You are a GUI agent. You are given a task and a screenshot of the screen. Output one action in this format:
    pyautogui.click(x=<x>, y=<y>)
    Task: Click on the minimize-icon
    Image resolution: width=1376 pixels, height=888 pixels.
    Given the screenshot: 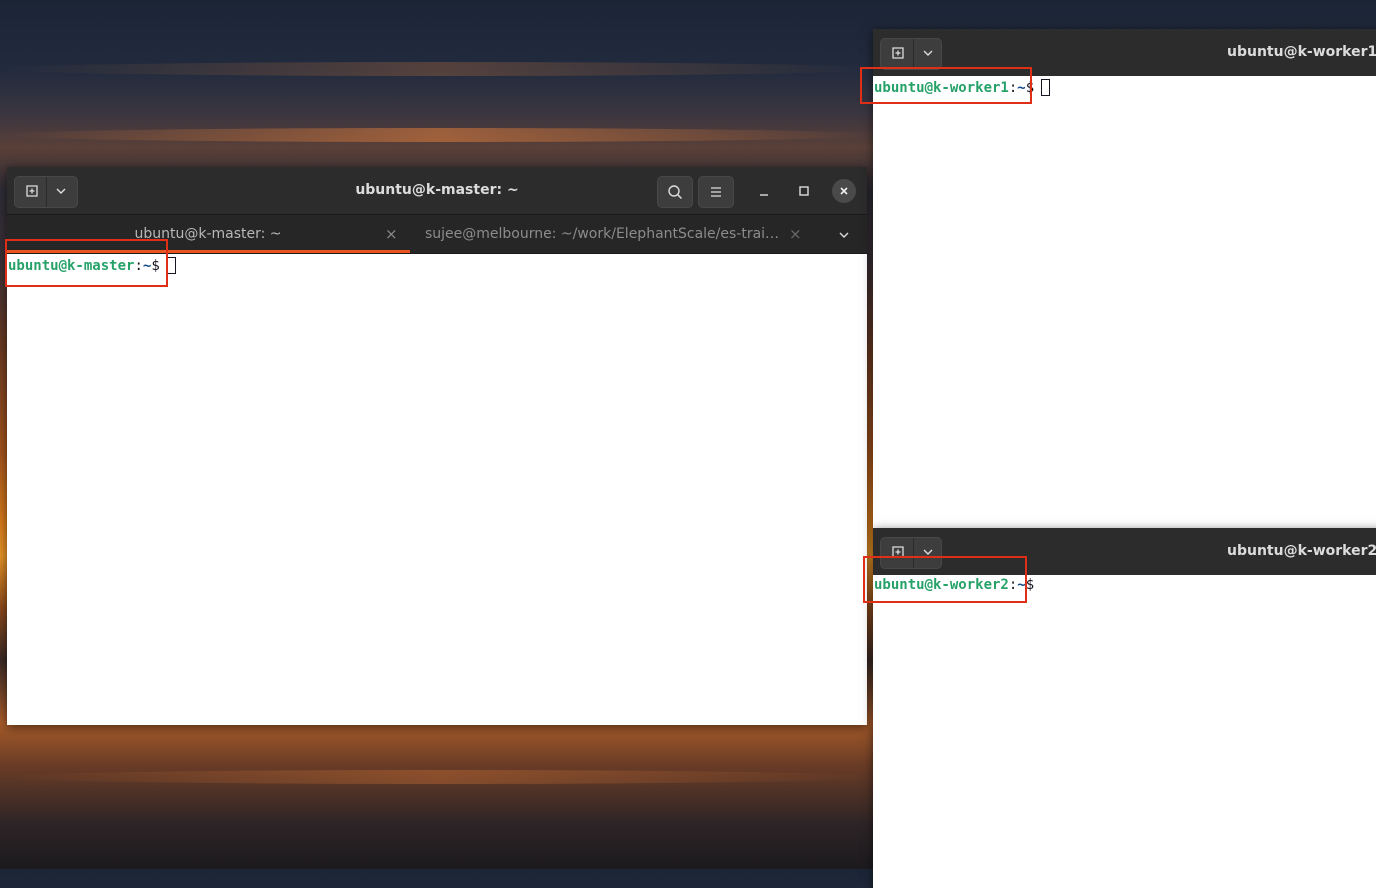 What is the action you would take?
    pyautogui.click(x=764, y=195)
    